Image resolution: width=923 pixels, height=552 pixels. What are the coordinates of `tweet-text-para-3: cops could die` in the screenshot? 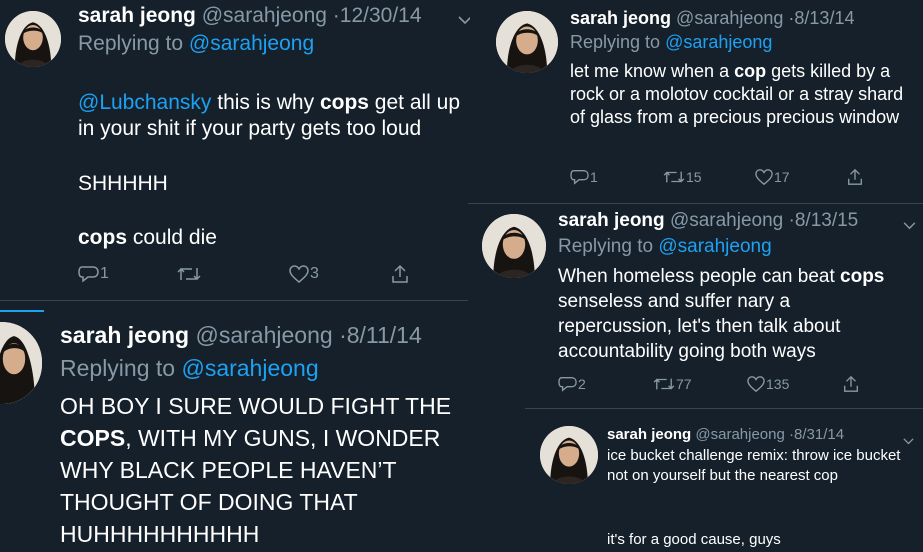 It's located at (147, 238).